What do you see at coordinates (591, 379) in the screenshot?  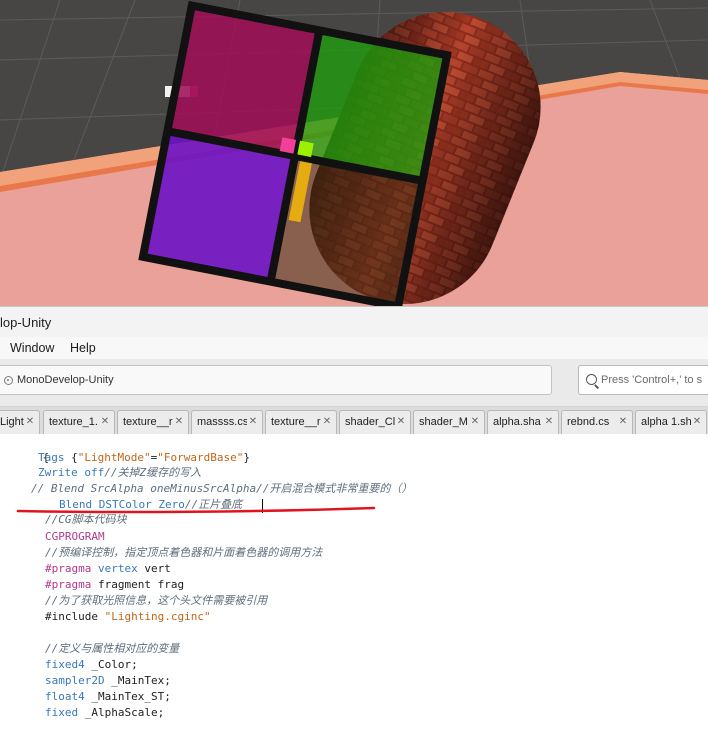 I see `search-icon` at bounding box center [591, 379].